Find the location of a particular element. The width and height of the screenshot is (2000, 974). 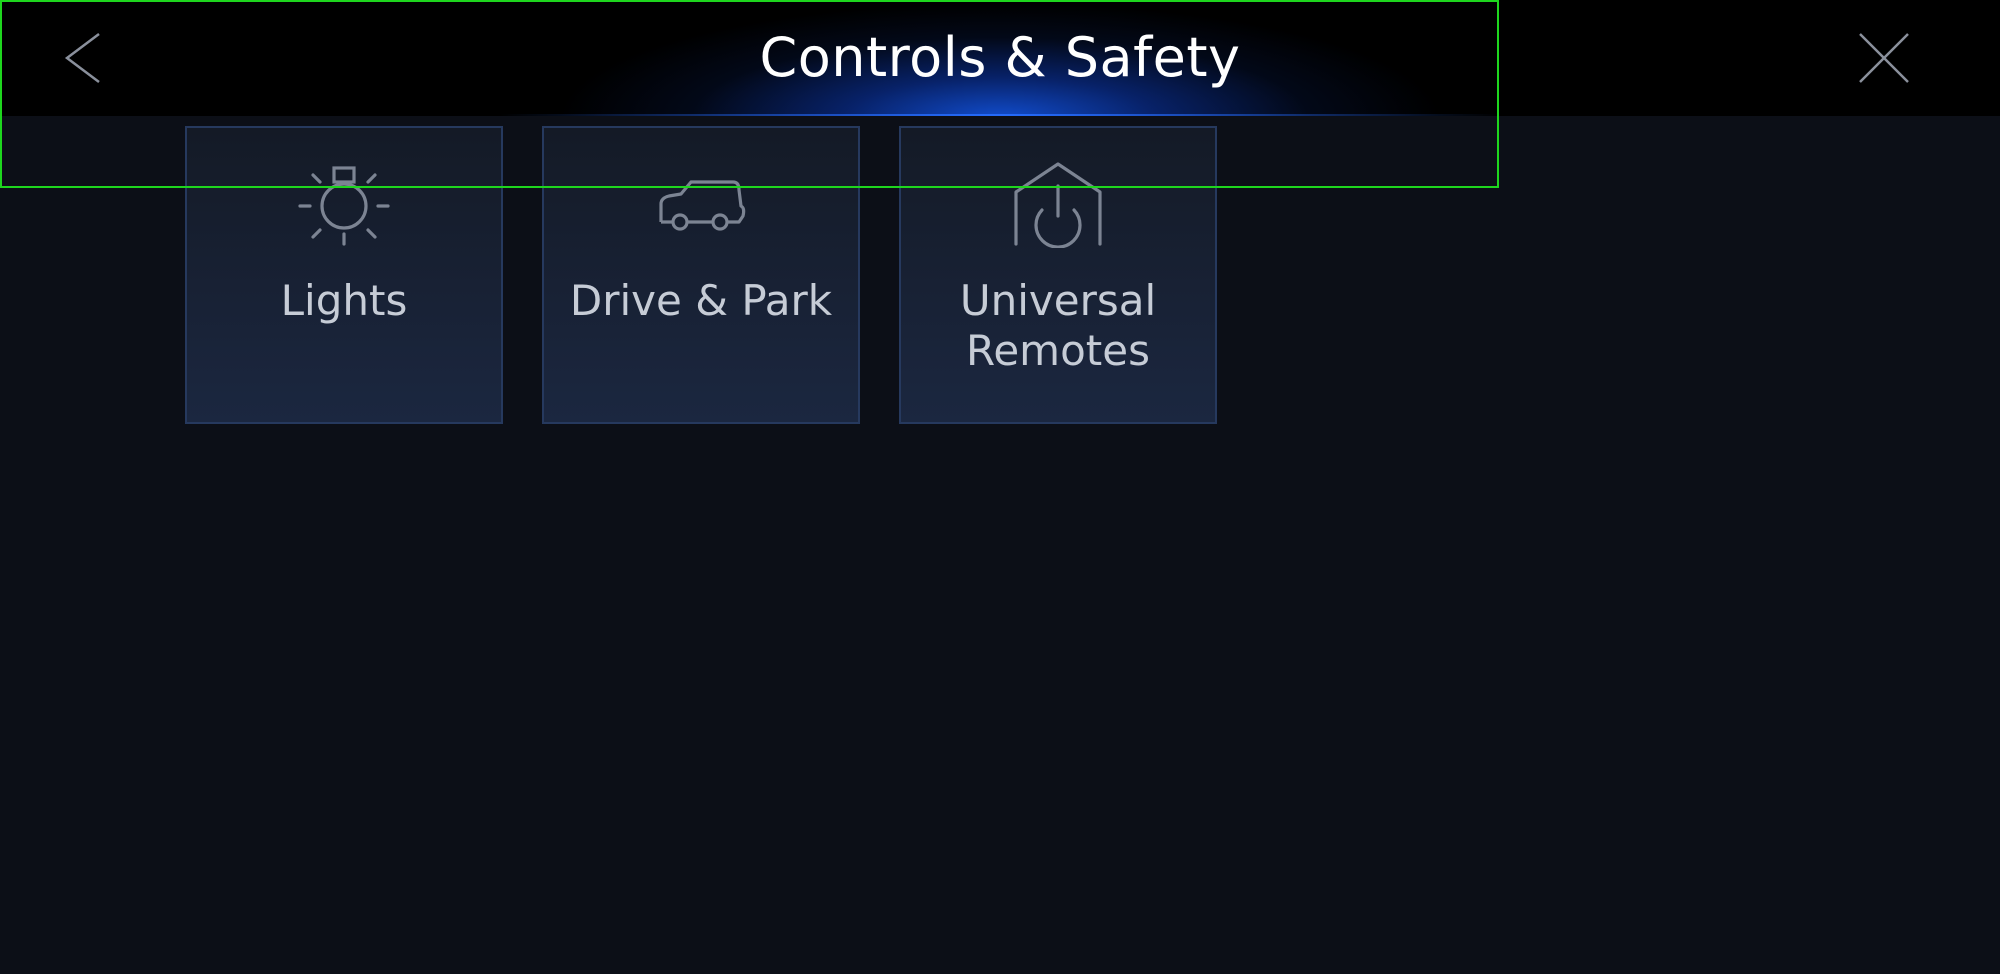

car-icon is located at coordinates (702, 205).